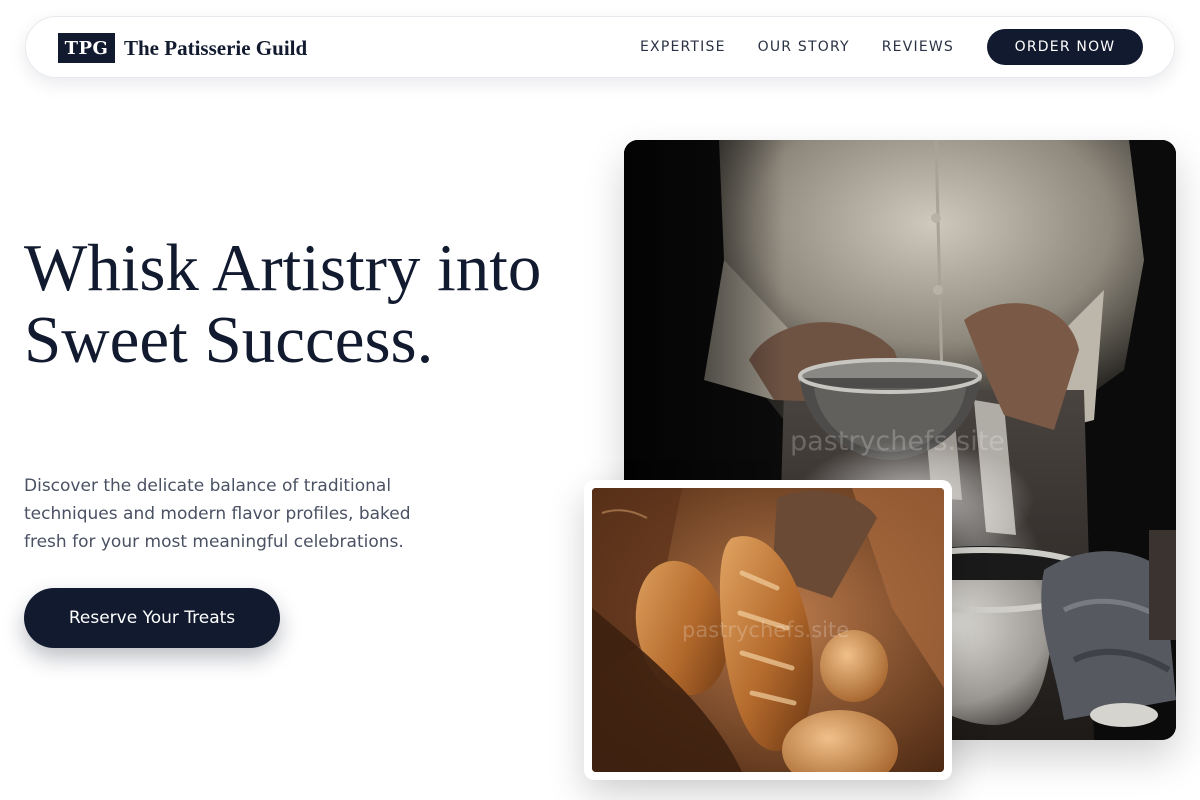 This screenshot has height=800, width=1200. I want to click on breads-illustration, so click(768, 630).